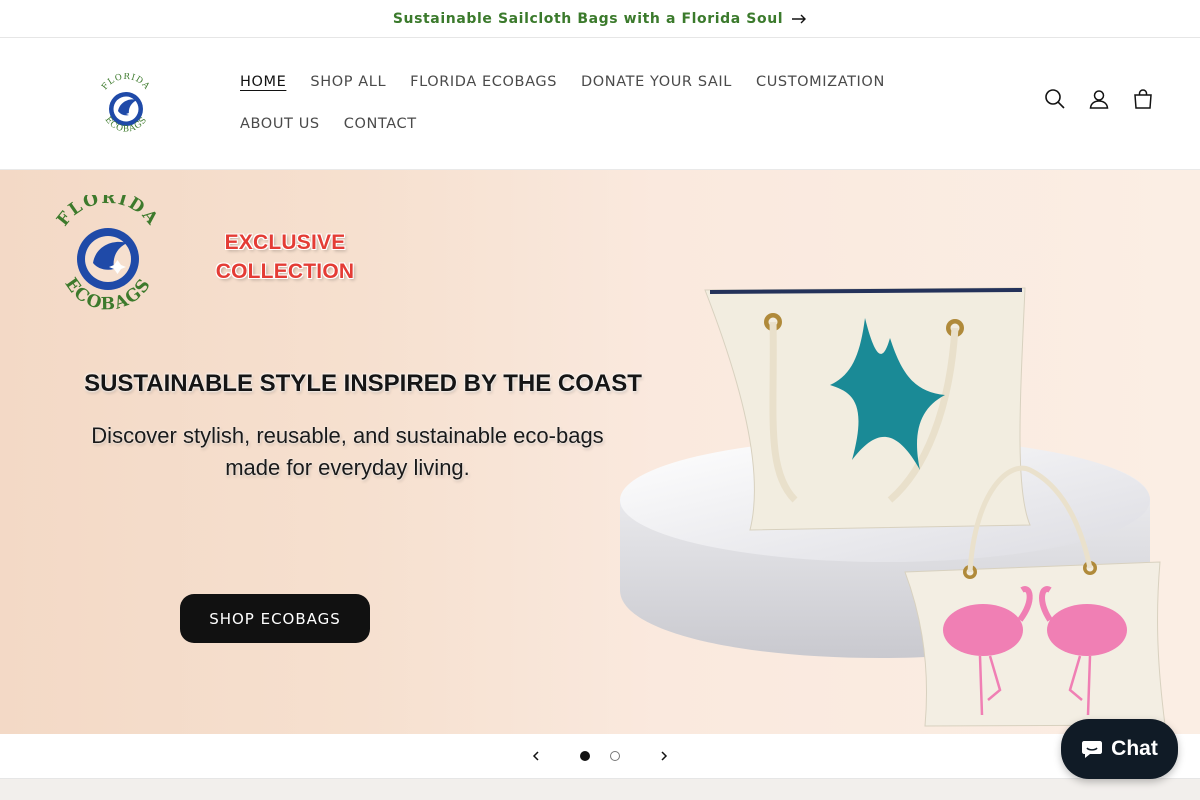 This screenshot has height=800, width=1200. Describe the element at coordinates (799, 18) in the screenshot. I see `arrow-right-icon` at that location.